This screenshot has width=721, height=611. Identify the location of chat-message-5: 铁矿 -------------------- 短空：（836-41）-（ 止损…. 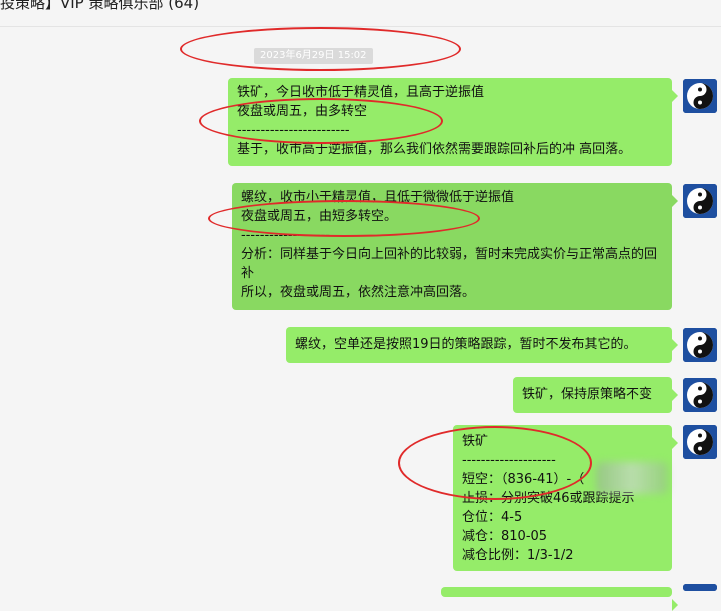
(565, 498).